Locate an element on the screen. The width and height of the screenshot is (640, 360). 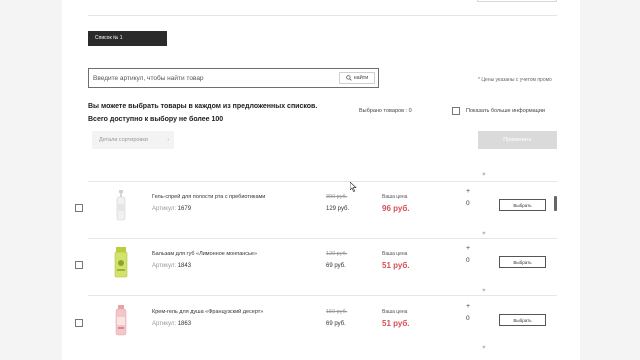
product-article: Артикул: 1679 is located at coordinates (171, 209).